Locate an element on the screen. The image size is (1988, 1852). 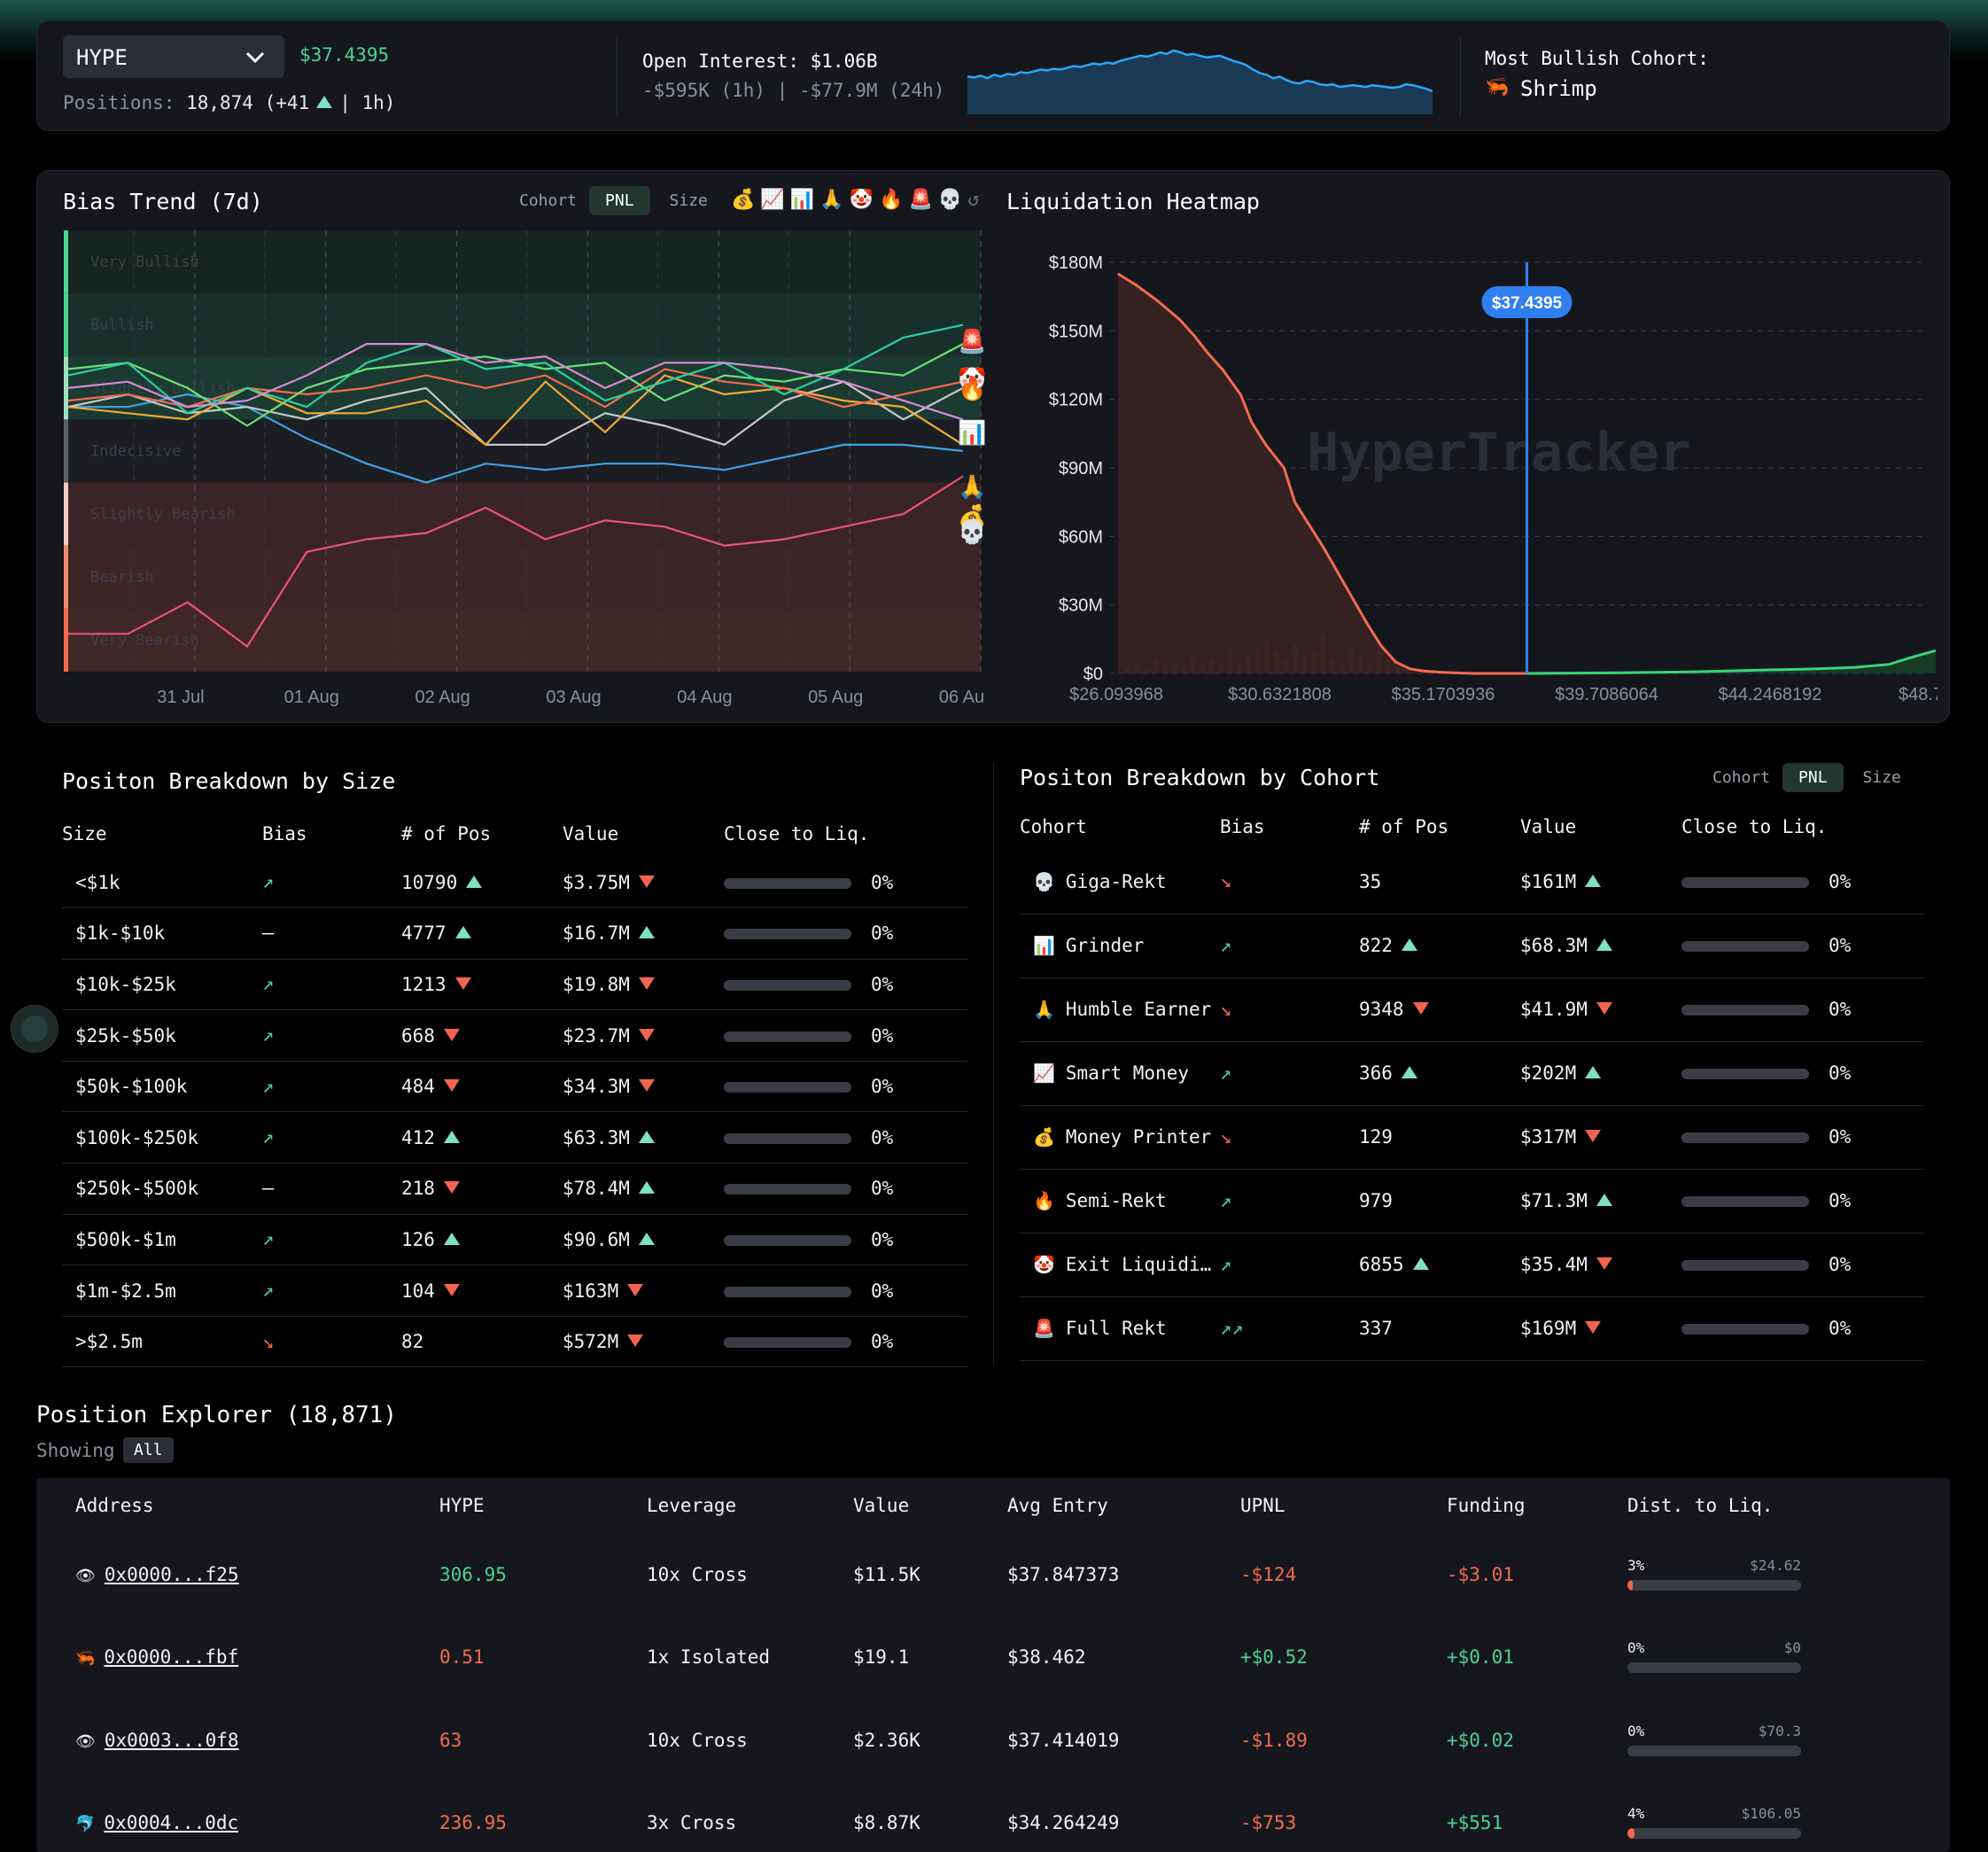
table-row: $1m-$2.5m ↗ 104 $163M 0% is located at coordinates (514, 1291).